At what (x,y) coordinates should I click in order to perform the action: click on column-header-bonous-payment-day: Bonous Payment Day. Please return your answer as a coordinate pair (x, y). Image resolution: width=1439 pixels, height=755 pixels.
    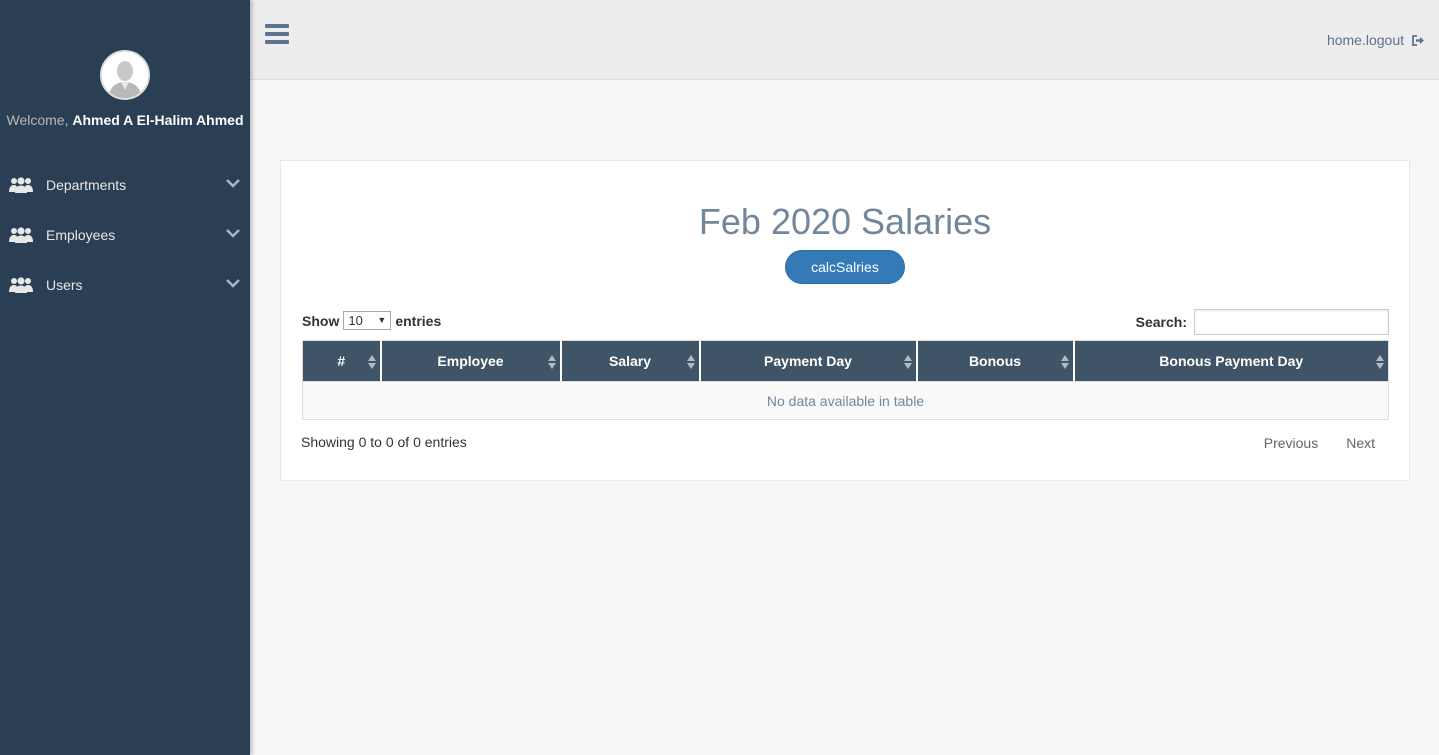
    Looking at the image, I should click on (1231, 361).